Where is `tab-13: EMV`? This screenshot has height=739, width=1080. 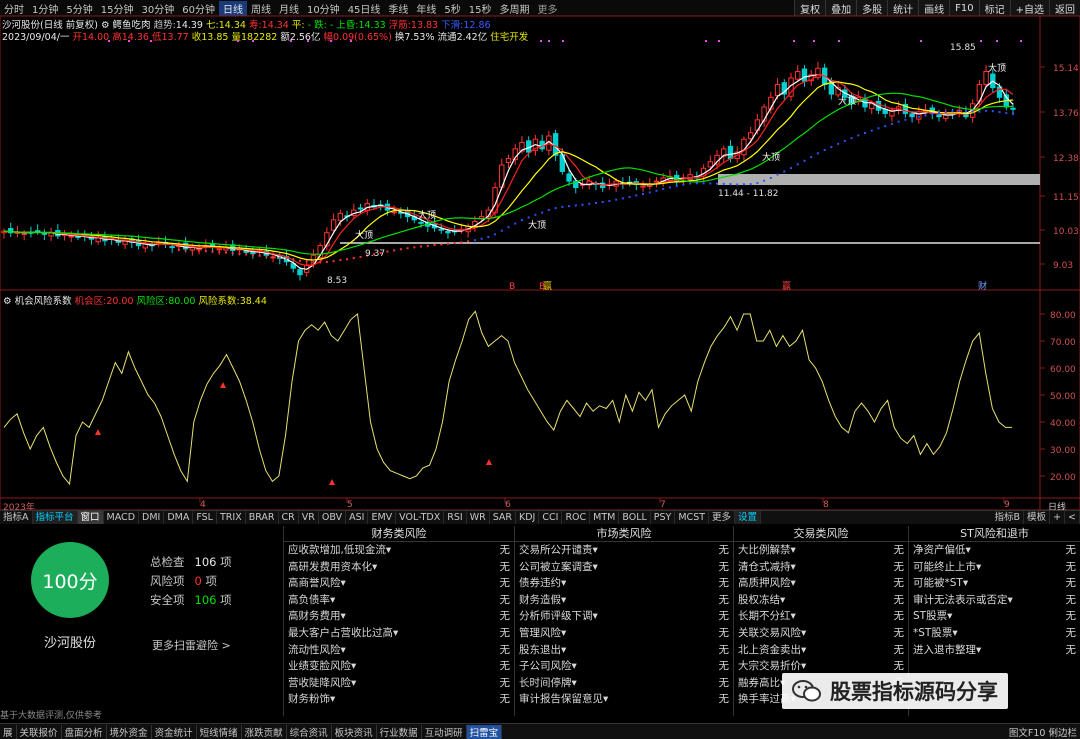
tab-13: EMV is located at coordinates (382, 517).